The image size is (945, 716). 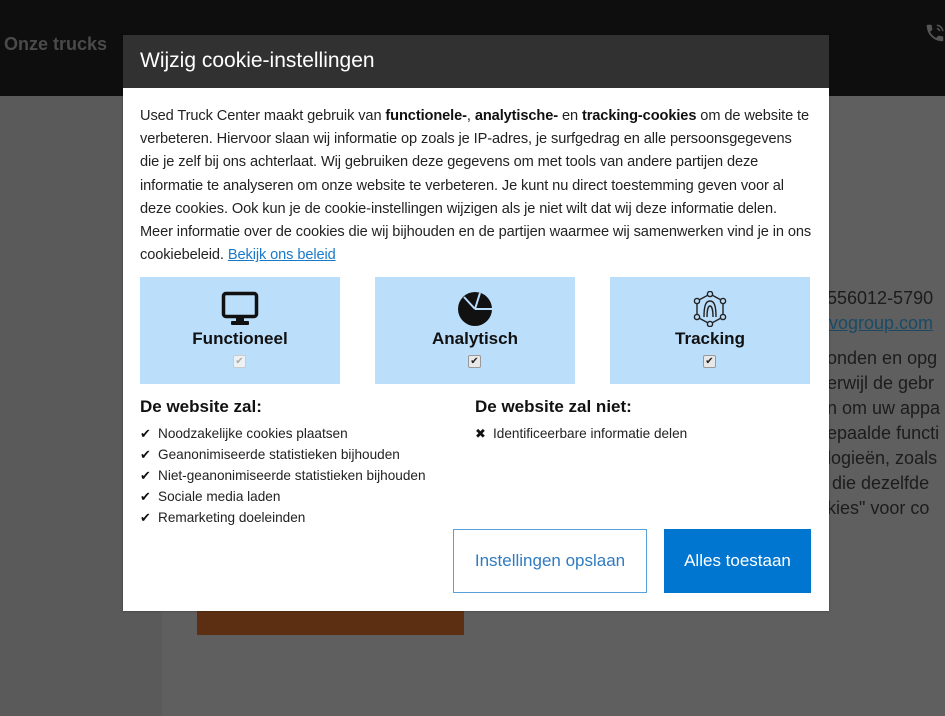 What do you see at coordinates (480, 433) in the screenshot?
I see `cross-icon: ✖` at bounding box center [480, 433].